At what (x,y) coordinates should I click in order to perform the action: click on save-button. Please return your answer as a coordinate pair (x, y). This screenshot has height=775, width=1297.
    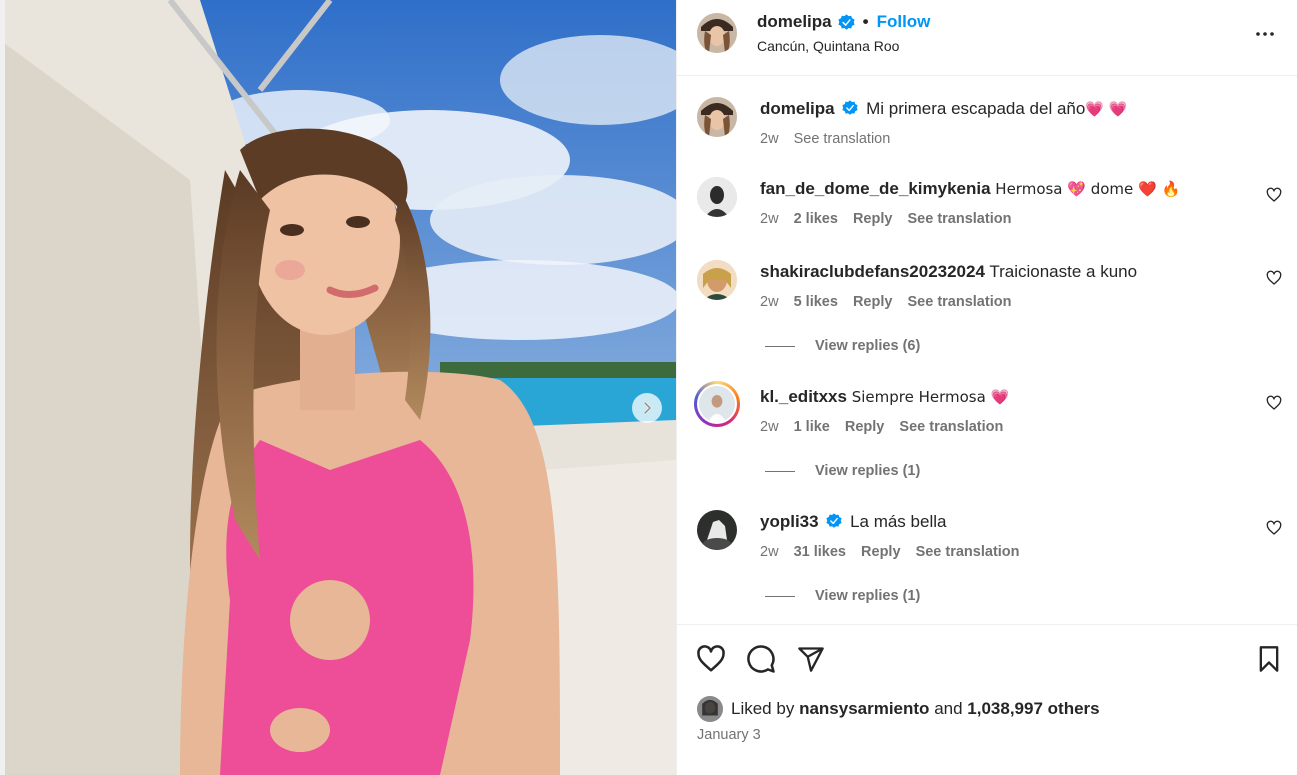
    Looking at the image, I should click on (1269, 659).